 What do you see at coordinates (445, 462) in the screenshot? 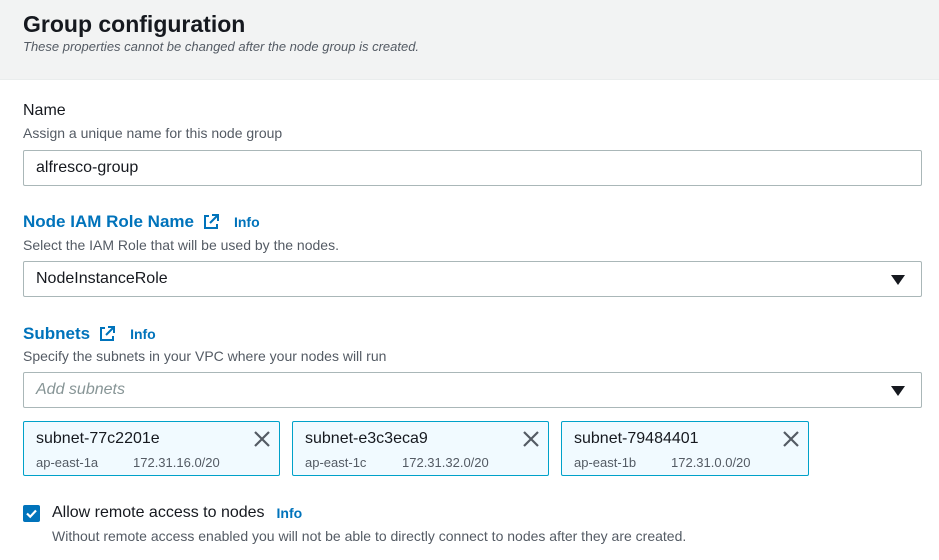
I see `subnet-token-cidr: 172.31.32.0/20` at bounding box center [445, 462].